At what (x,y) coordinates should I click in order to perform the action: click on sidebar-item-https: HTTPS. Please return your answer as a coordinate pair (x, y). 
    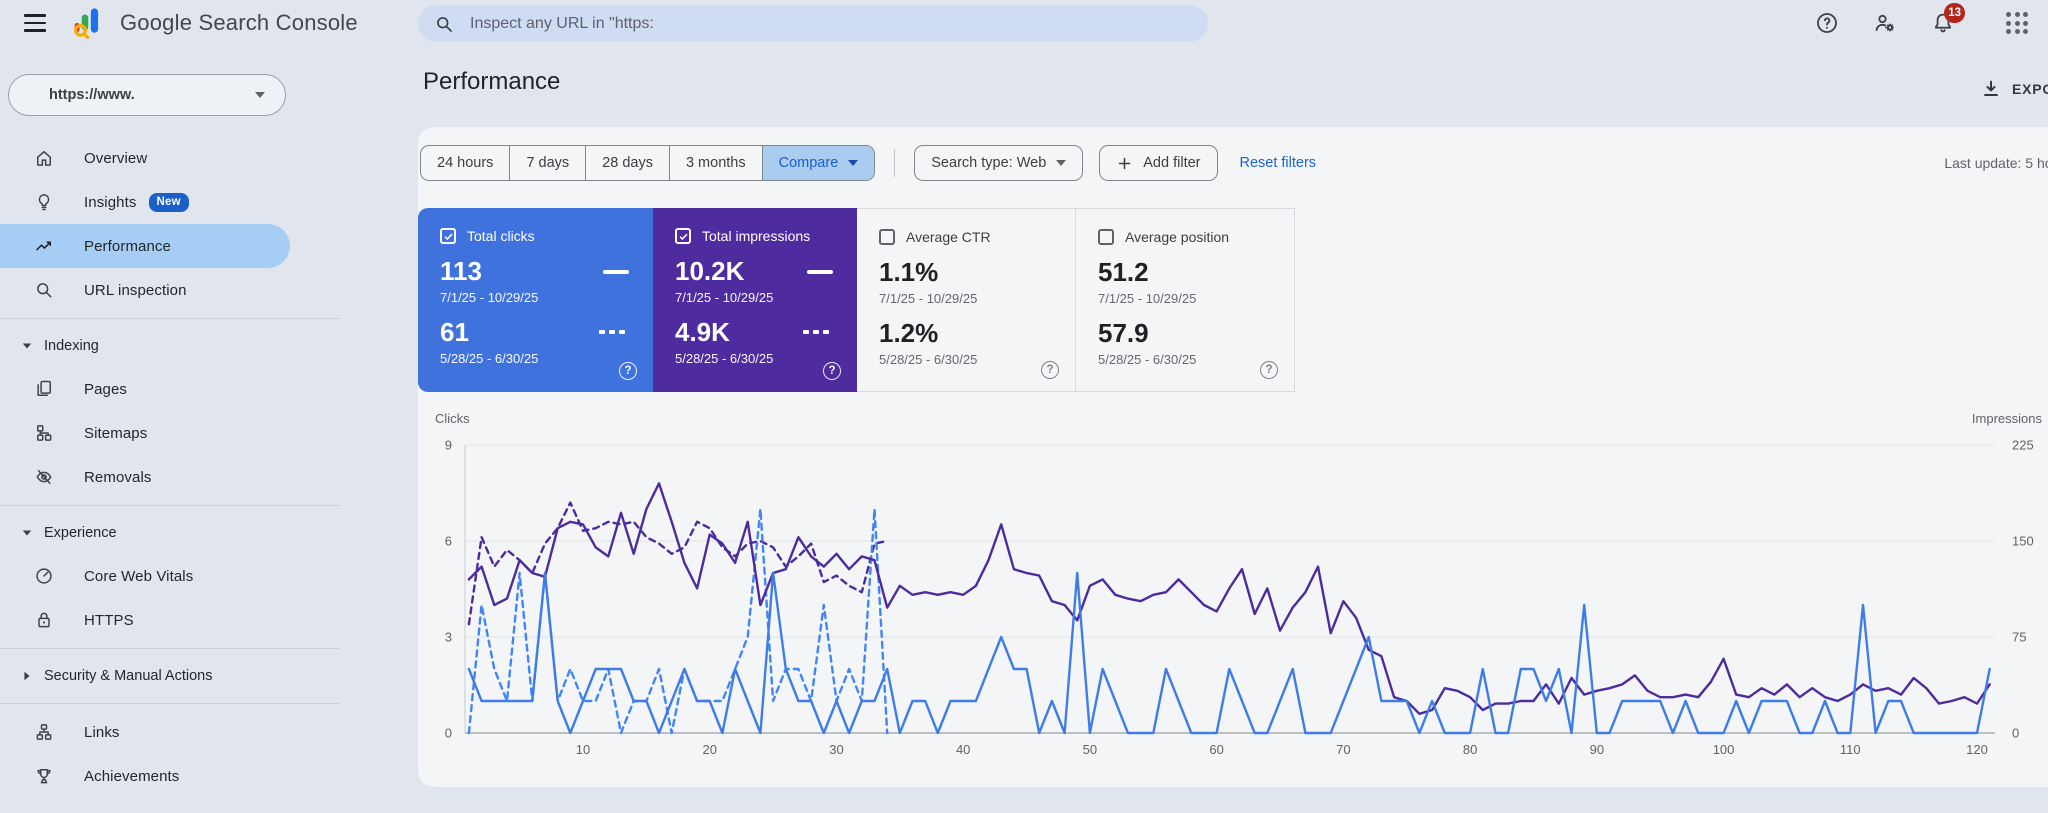
    Looking at the image, I should click on (170, 620).